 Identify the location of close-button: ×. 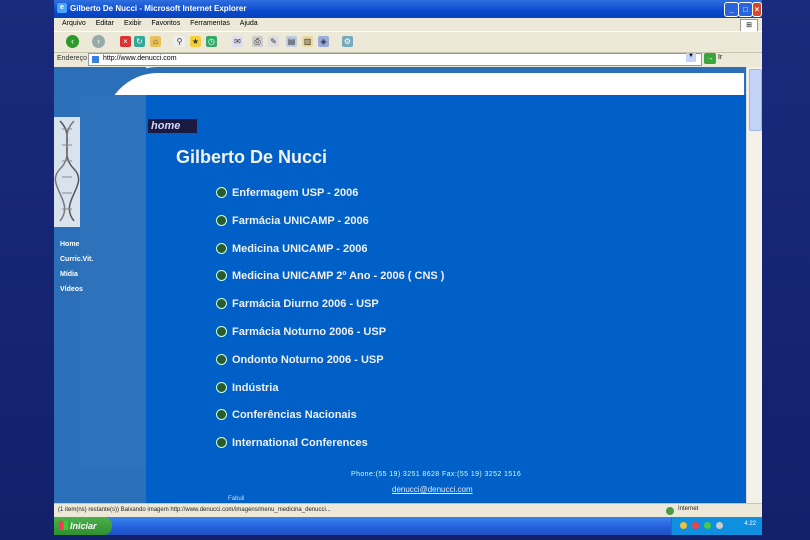
(757, 9).